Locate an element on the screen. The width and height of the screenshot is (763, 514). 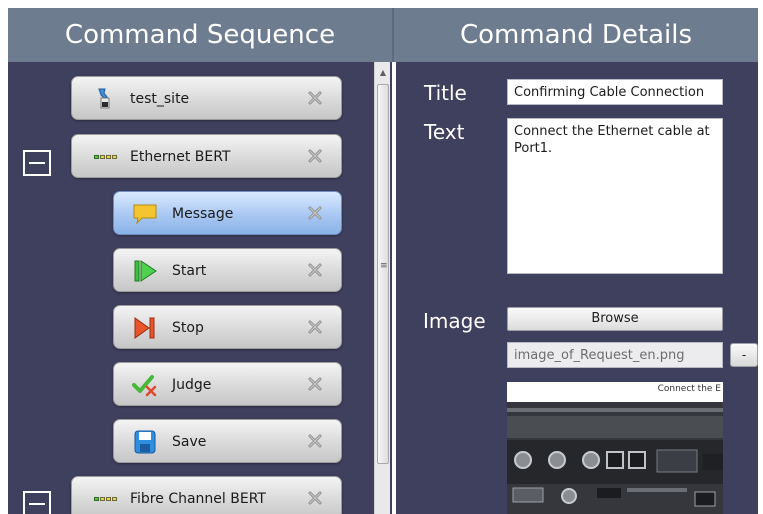
collapse-toggle-fibre-channel-bert is located at coordinates (37, 502).